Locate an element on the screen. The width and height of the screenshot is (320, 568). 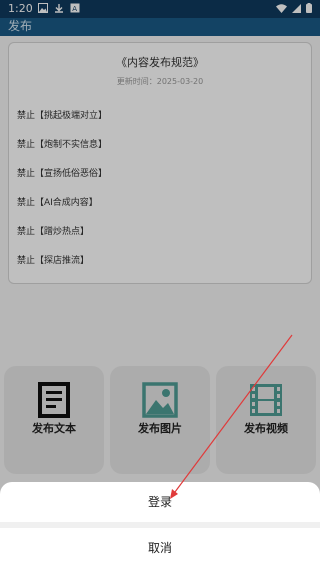
login-button: 登录 is located at coordinates (160, 502).